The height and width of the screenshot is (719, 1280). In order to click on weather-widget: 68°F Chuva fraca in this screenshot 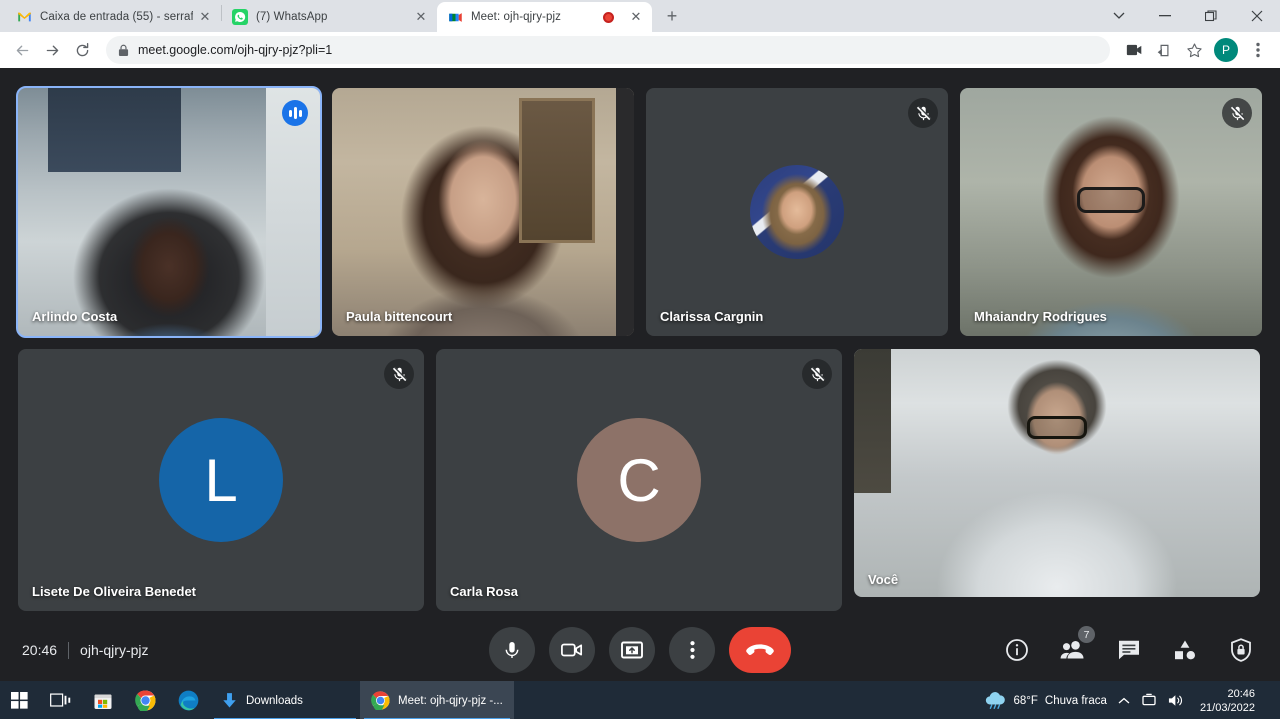, I will do `click(1045, 700)`.